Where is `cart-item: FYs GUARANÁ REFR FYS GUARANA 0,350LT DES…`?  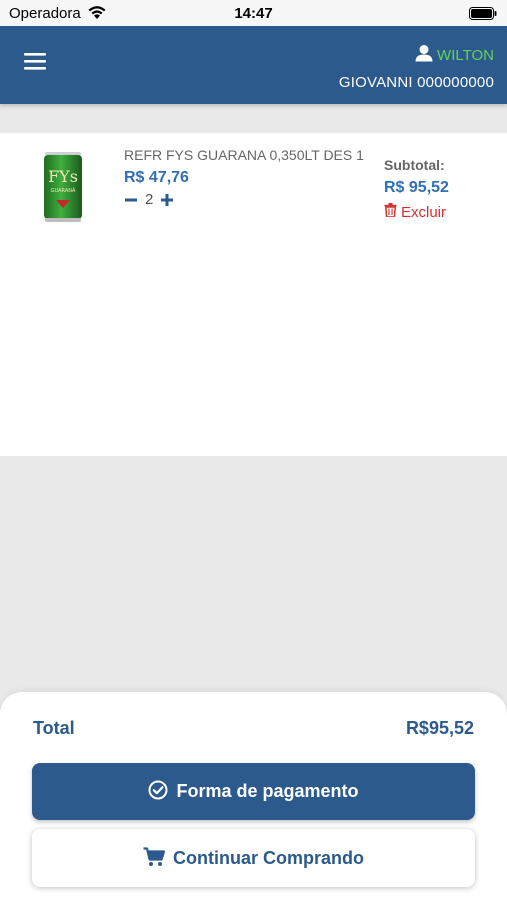 cart-item: FYs GUARANÁ REFR FYS GUARANA 0,350LT DES… is located at coordinates (253, 188).